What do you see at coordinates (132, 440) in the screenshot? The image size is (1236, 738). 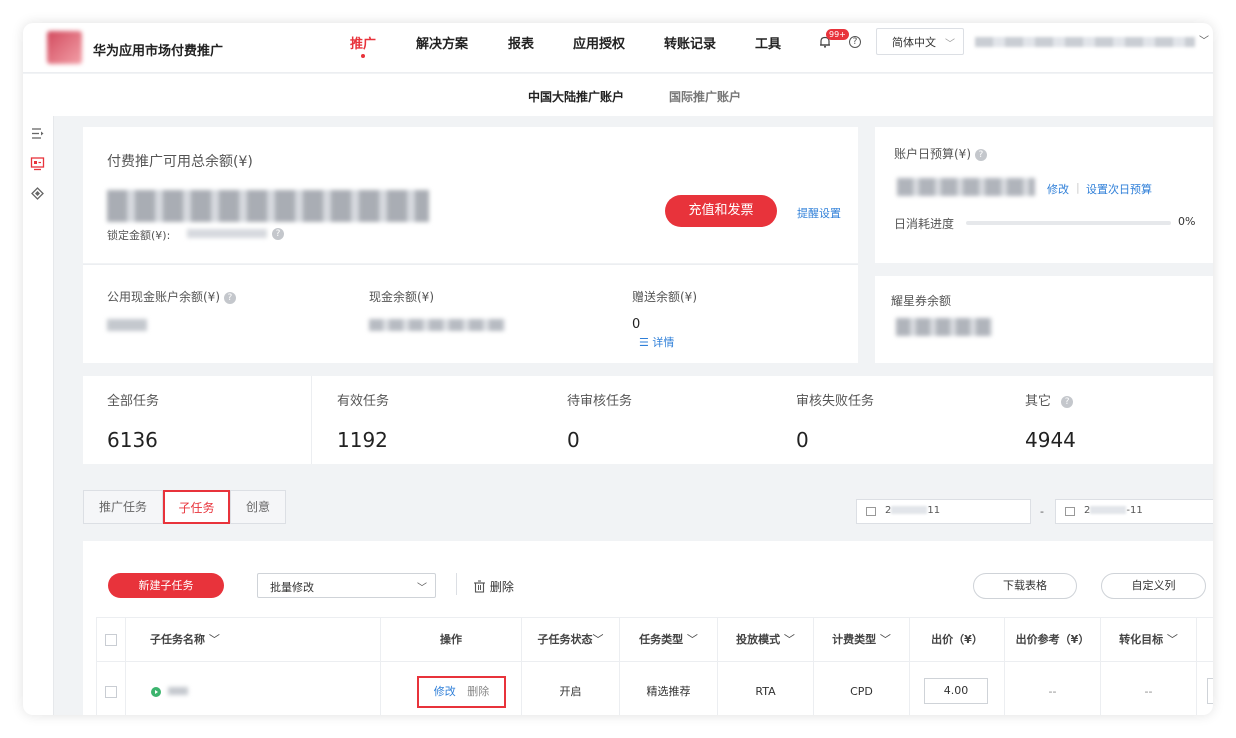 I see `stat-value: 6136` at bounding box center [132, 440].